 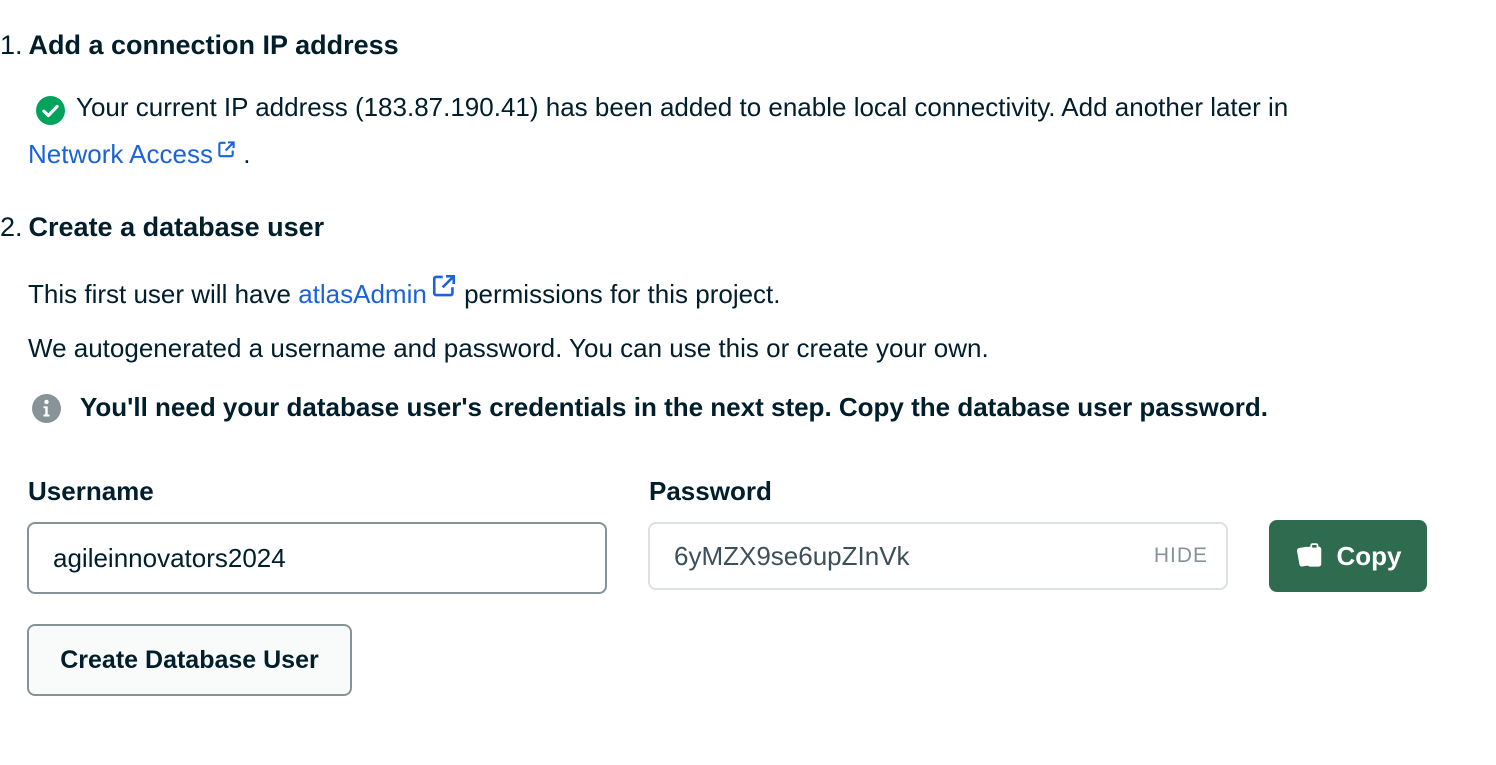 I want to click on network-access-link: Network Access, so click(x=132, y=154).